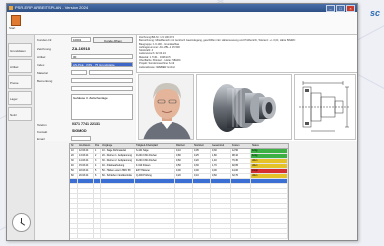 This screenshot has height=246, width=384. What do you see at coordinates (86, 146) in the screenshot?
I see `column-header: AG-Datum` at bounding box center [86, 146].